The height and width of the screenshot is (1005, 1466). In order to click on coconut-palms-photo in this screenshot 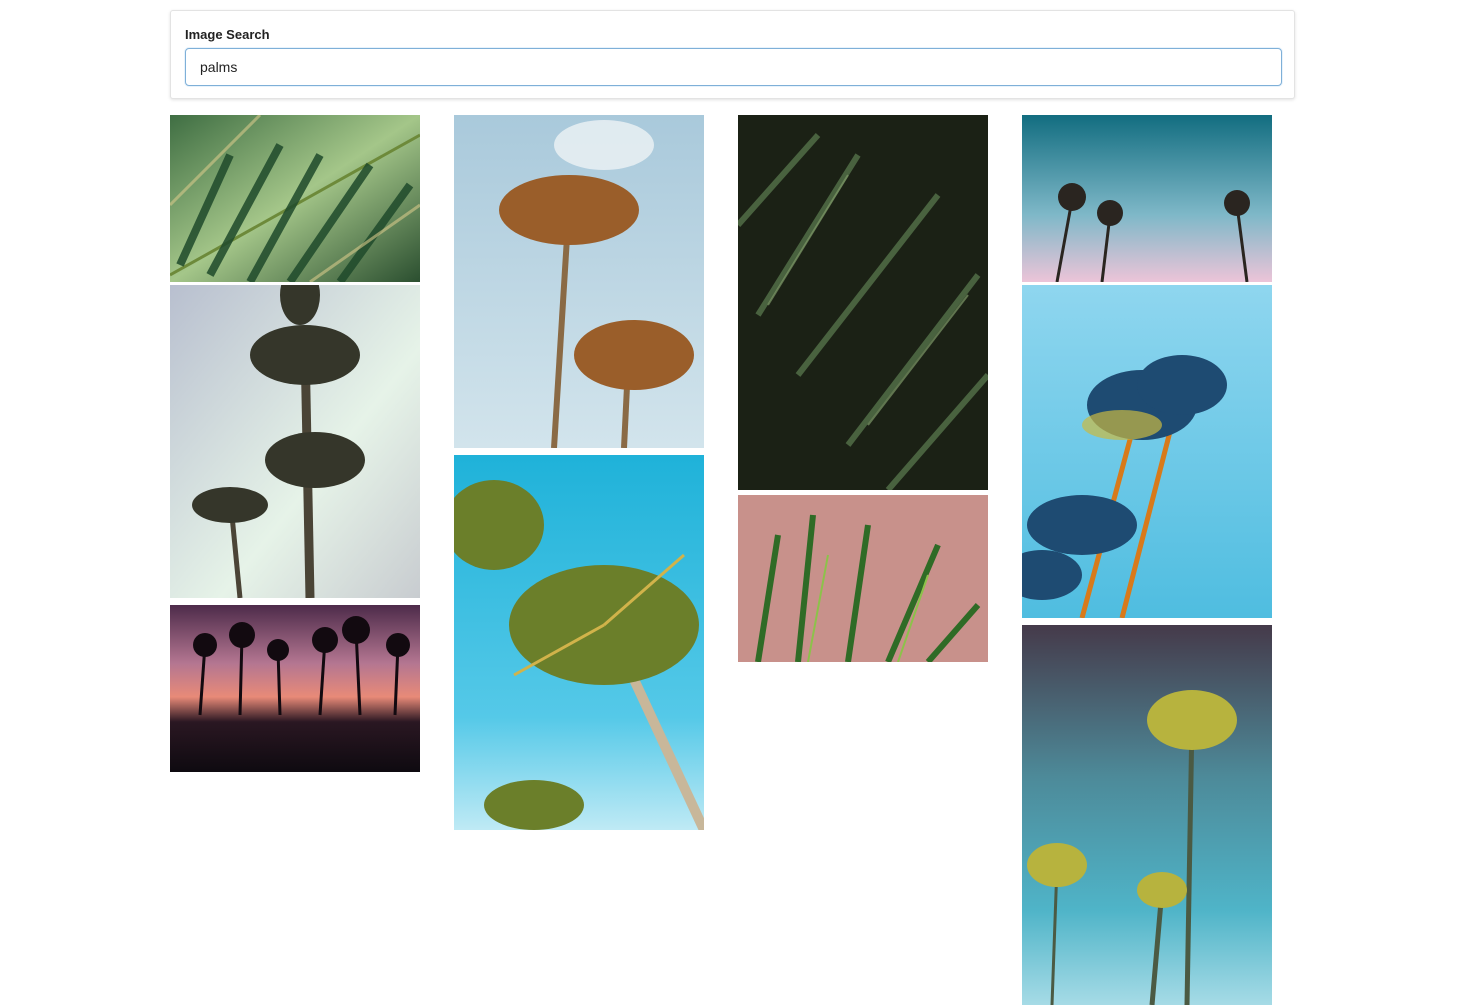, I will do `click(579, 281)`.